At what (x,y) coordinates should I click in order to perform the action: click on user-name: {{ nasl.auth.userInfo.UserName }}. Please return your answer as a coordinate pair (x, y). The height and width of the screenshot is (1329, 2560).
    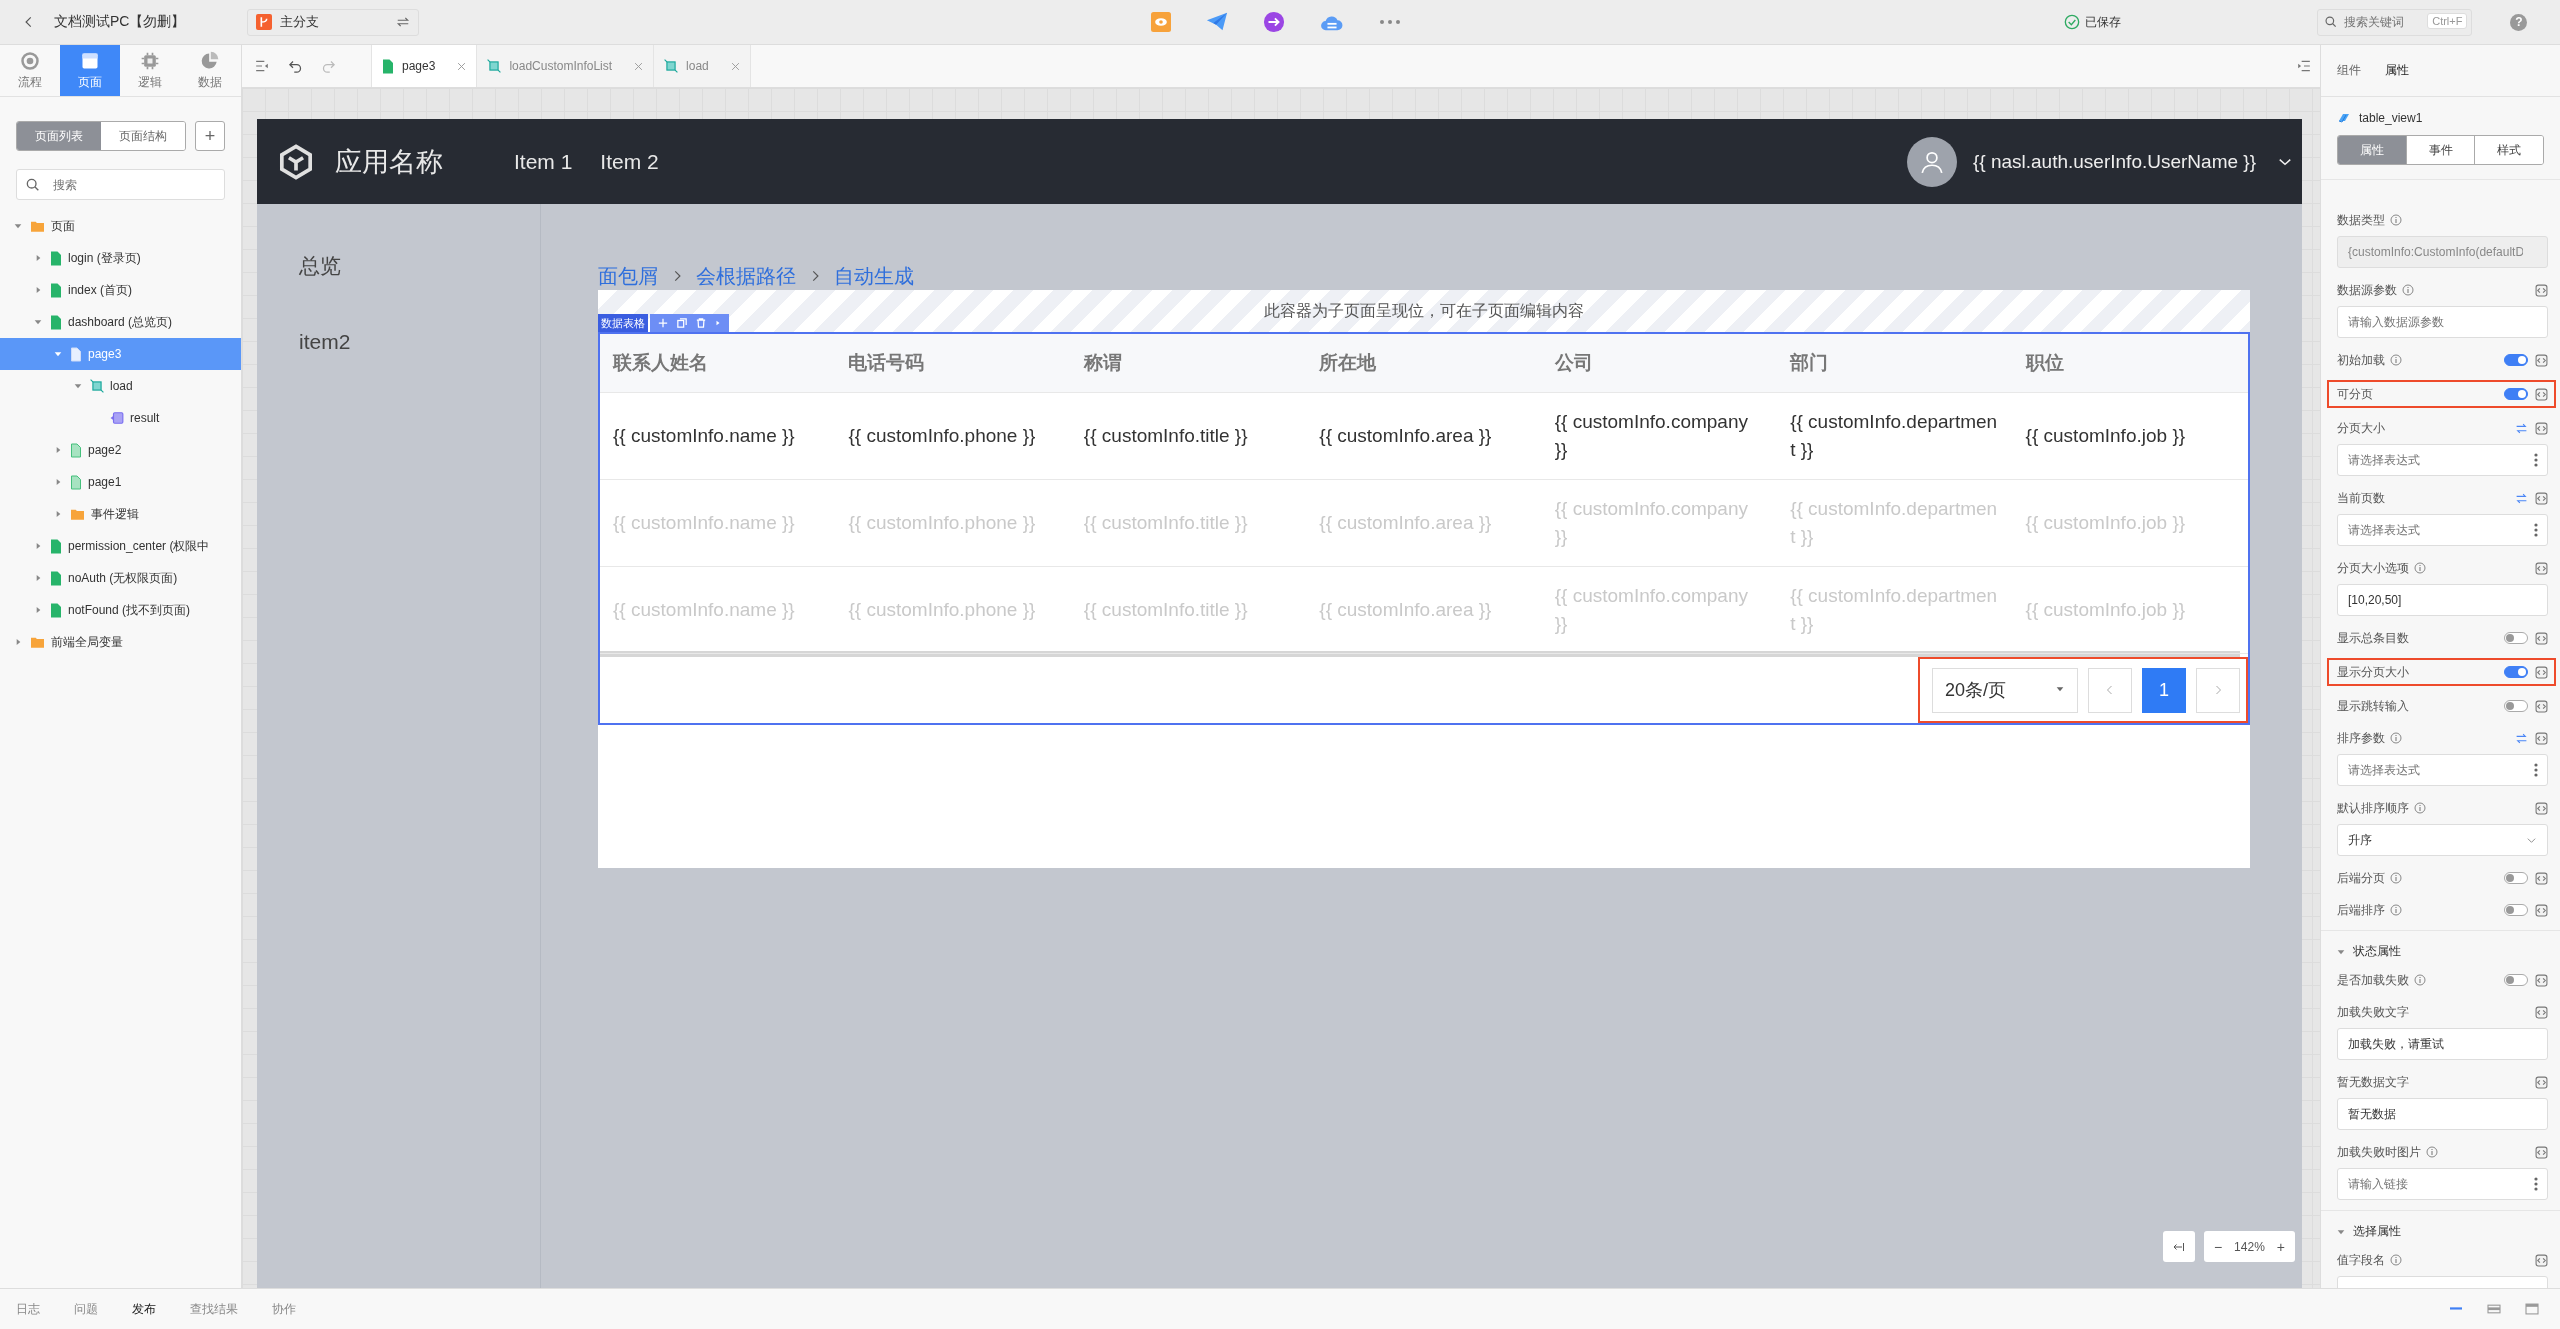
    Looking at the image, I should click on (2114, 161).